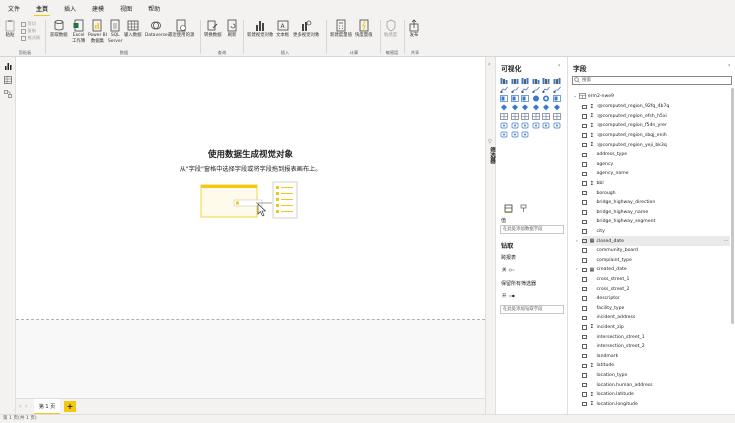 Image resolution: width=735 pixels, height=423 pixels. Describe the element at coordinates (557, 125) in the screenshot. I see `paginated-icon` at that location.